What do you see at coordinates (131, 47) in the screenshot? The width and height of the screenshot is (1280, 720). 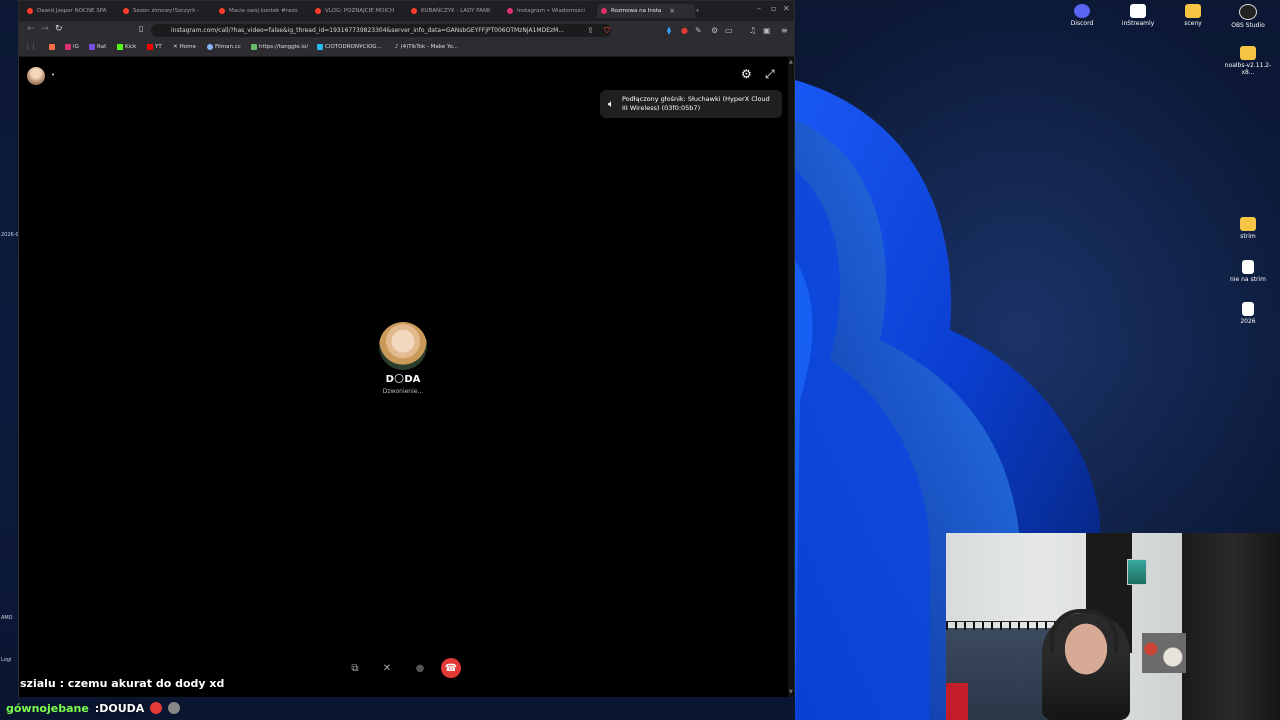 I see `bookmark-label: Kick` at bounding box center [131, 47].